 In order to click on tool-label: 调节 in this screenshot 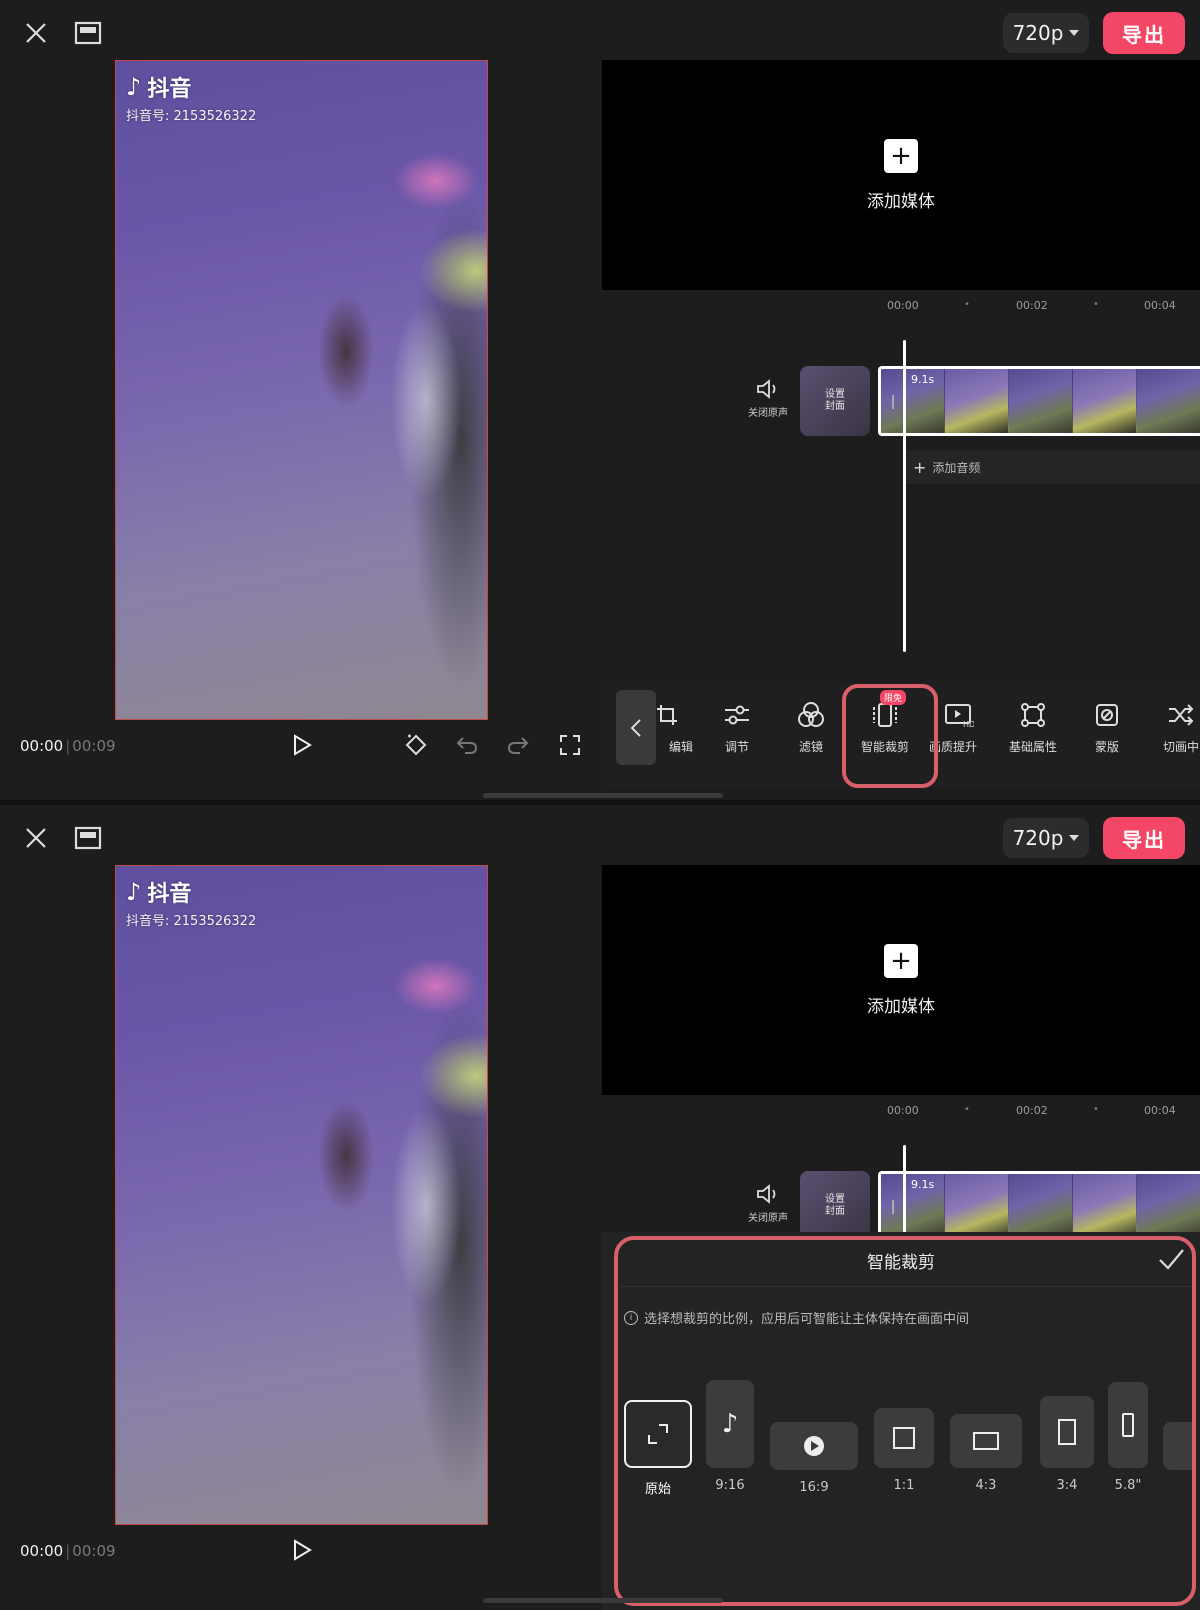, I will do `click(736, 747)`.